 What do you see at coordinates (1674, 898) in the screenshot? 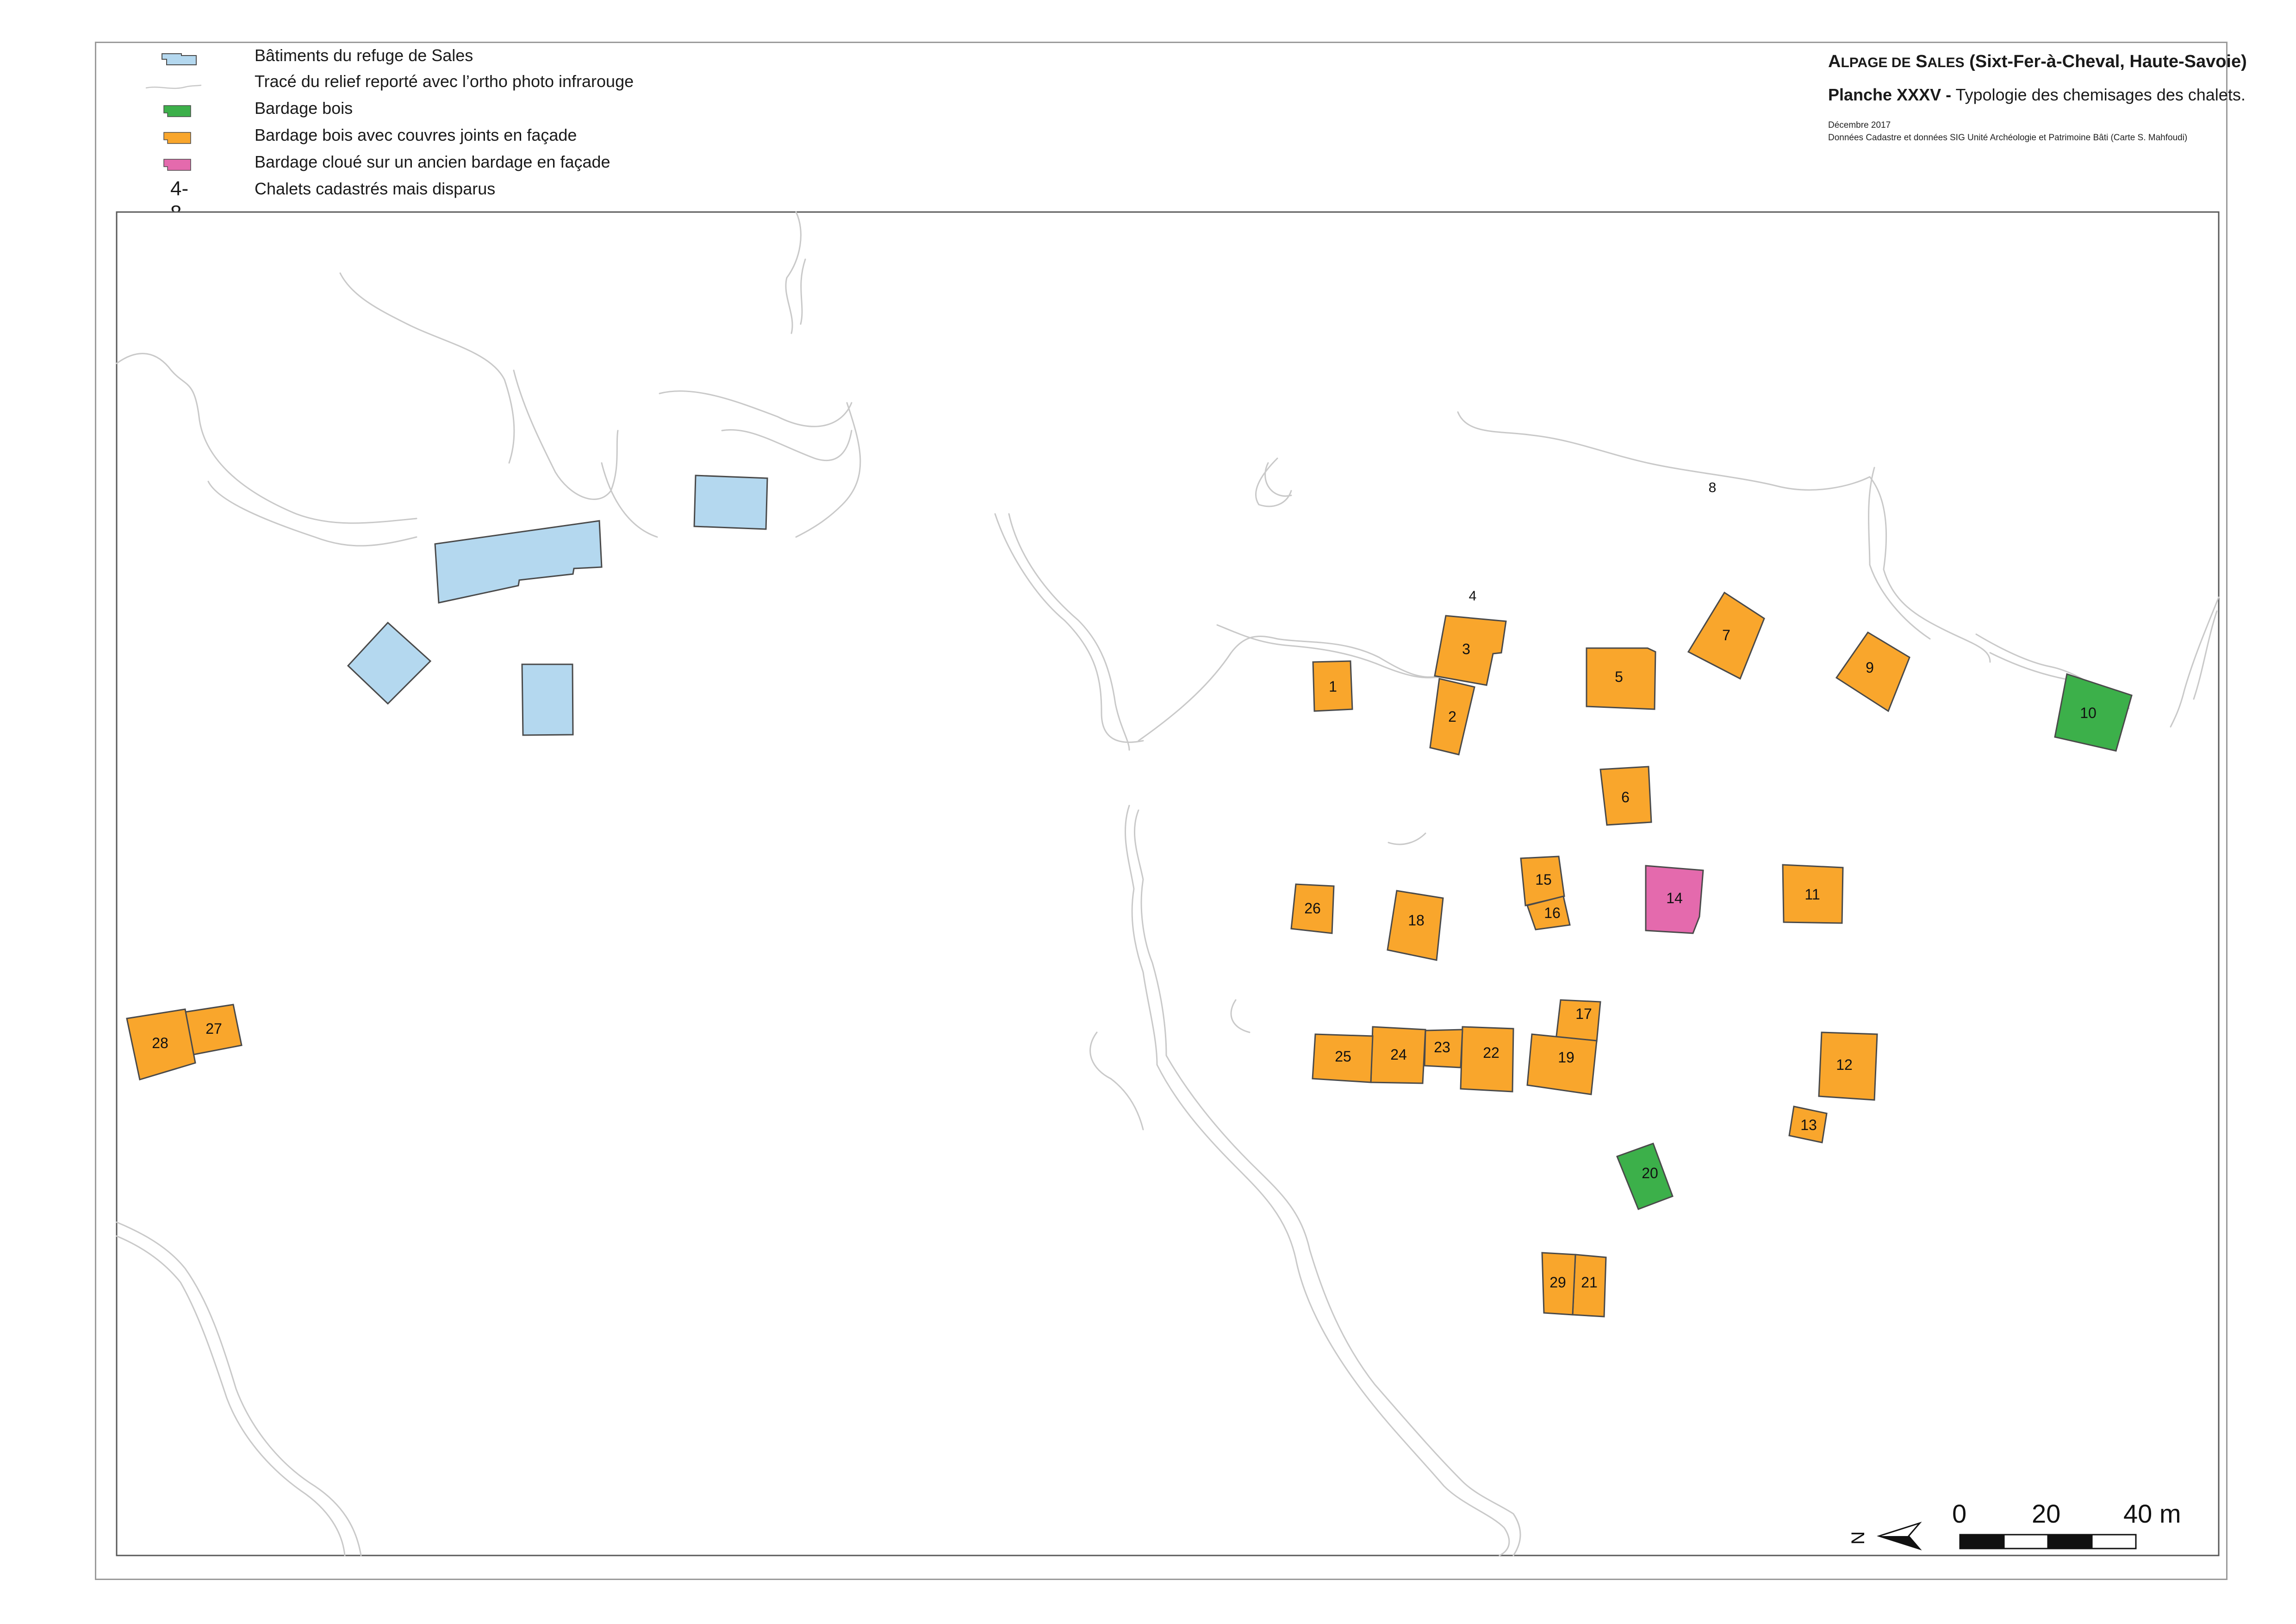
I see `chalet-14-label: 14` at bounding box center [1674, 898].